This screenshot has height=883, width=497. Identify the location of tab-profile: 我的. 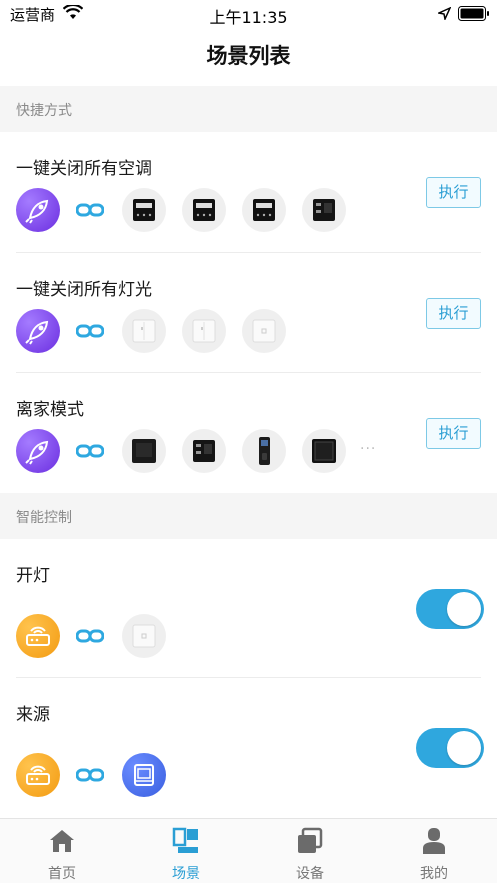
(434, 851).